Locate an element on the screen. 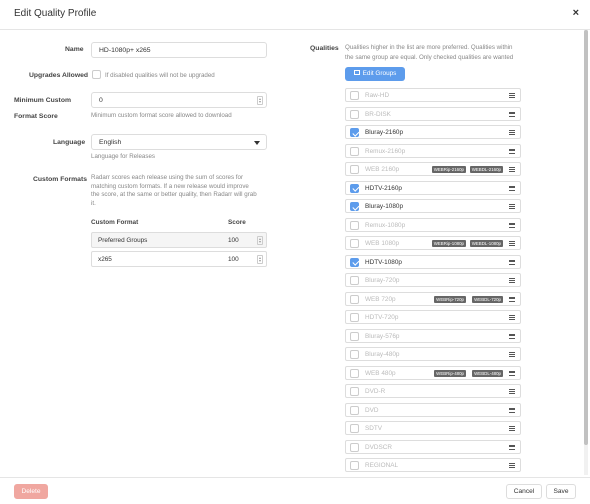 The height and width of the screenshot is (504, 590). quality-row: Bluray-720p is located at coordinates (433, 280).